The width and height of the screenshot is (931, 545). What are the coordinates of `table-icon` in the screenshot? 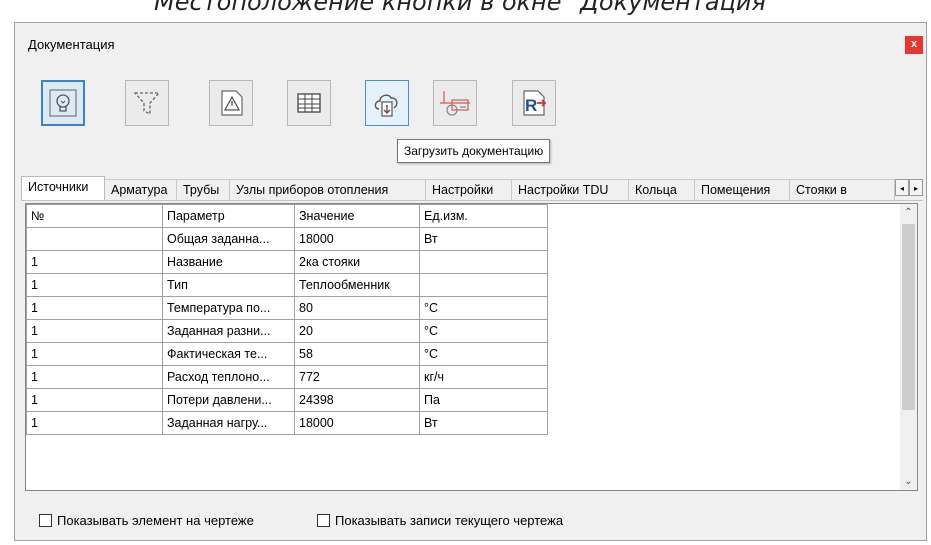 It's located at (309, 103).